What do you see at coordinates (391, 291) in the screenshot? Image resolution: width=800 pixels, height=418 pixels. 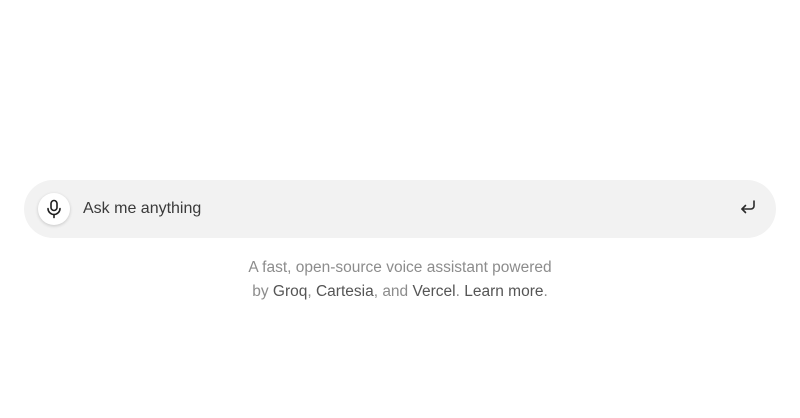 I see `footer-and: , and` at bounding box center [391, 291].